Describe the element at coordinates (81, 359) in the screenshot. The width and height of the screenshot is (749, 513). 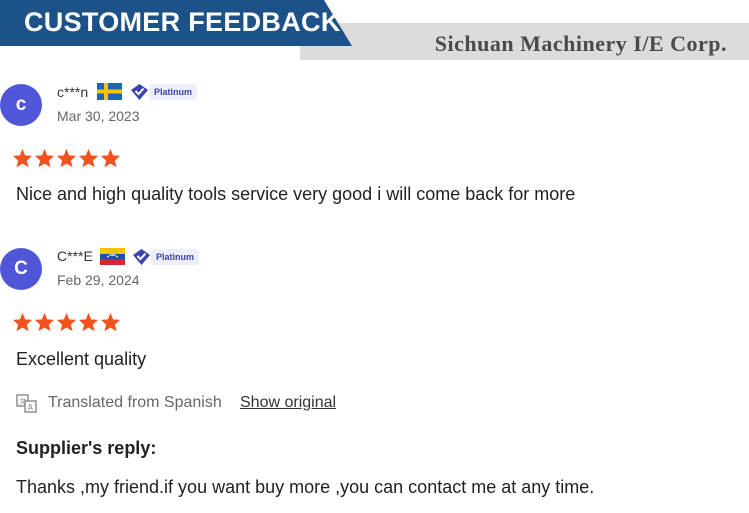
I see `review-text: Excellent quality` at that location.